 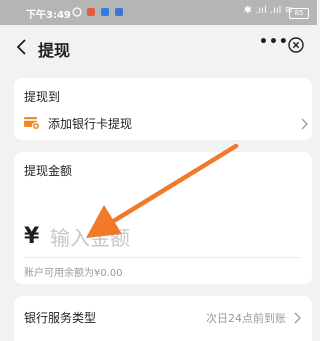 I want to click on service-type-label: 银行服务类型, so click(x=60, y=318).